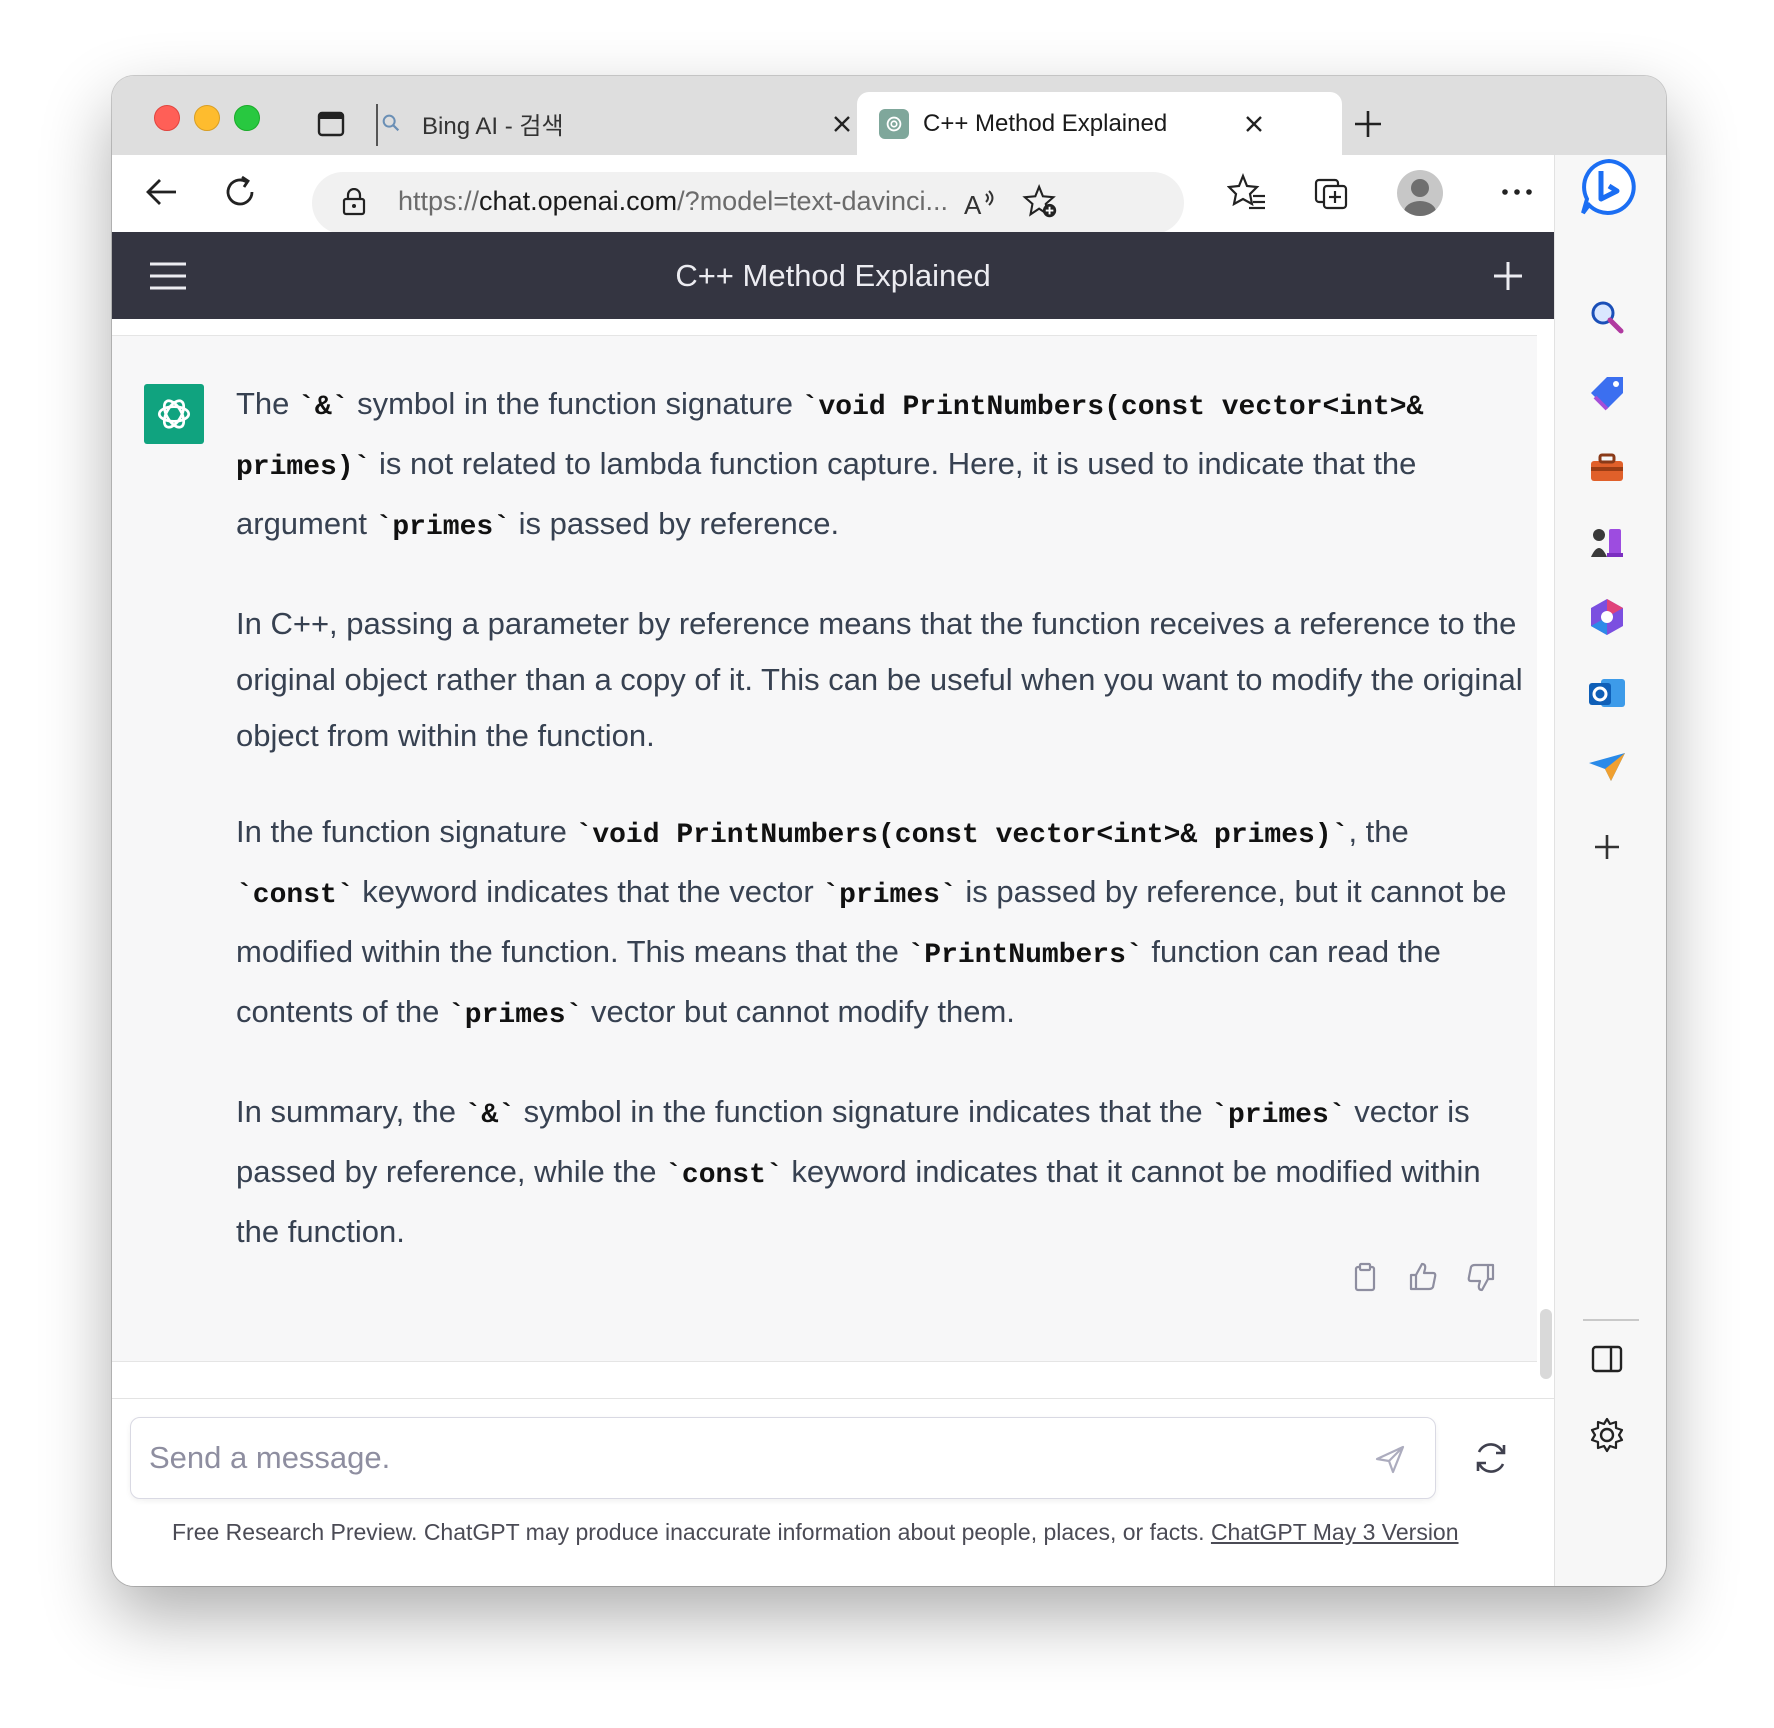 The image size is (1774, 1728). What do you see at coordinates (575, 403) in the screenshot?
I see `message-text-span: symbol in the function signature` at bounding box center [575, 403].